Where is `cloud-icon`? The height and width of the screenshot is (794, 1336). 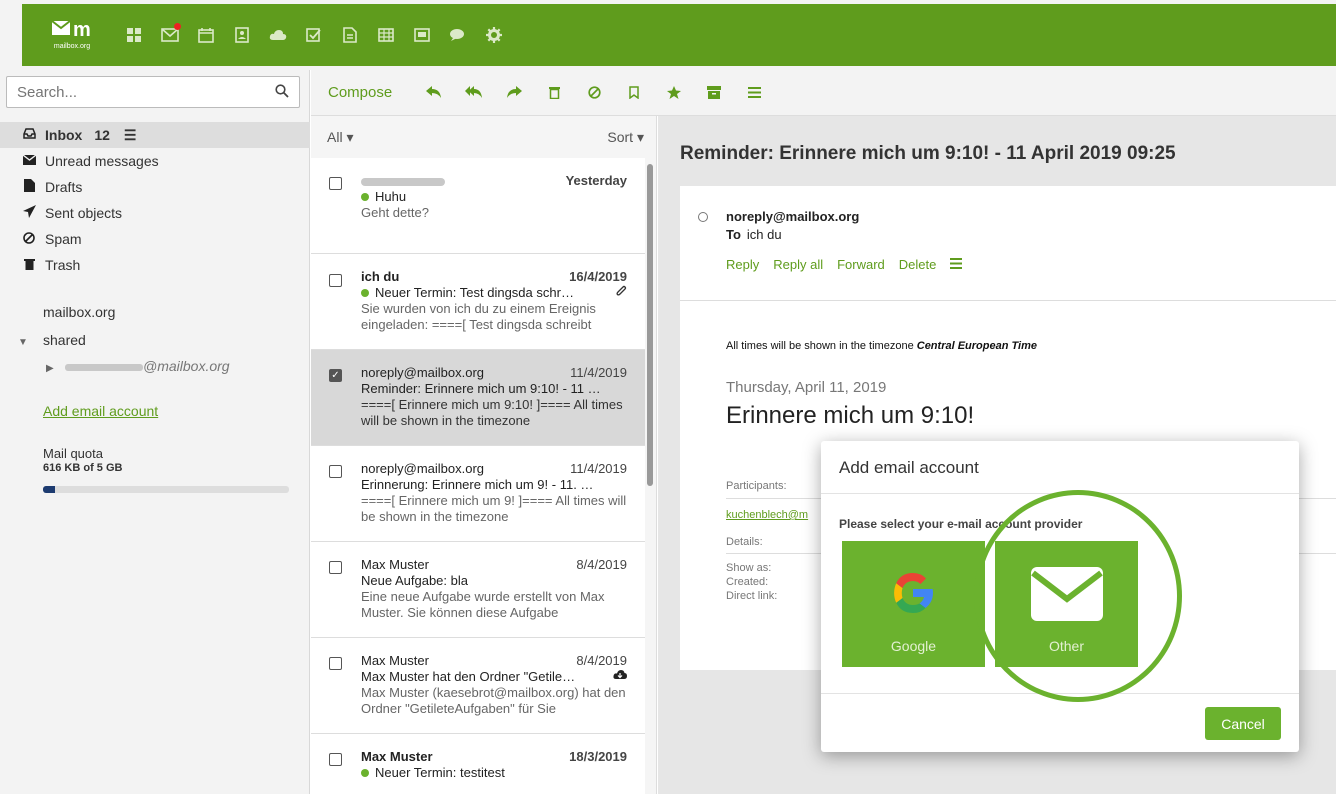
cloud-icon is located at coordinates (278, 35).